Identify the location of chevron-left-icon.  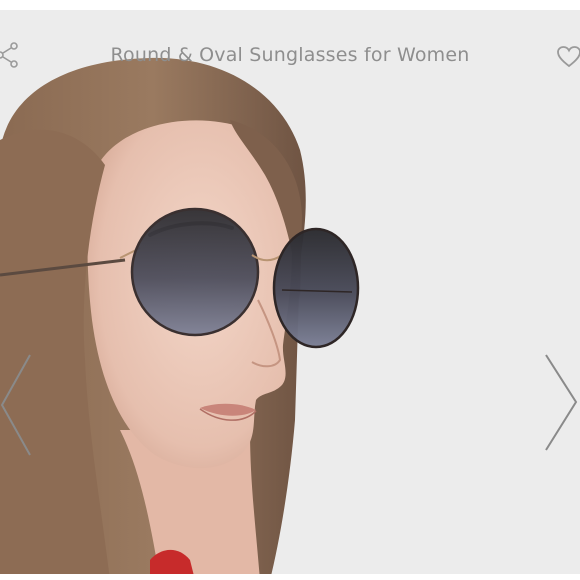
(20, 405).